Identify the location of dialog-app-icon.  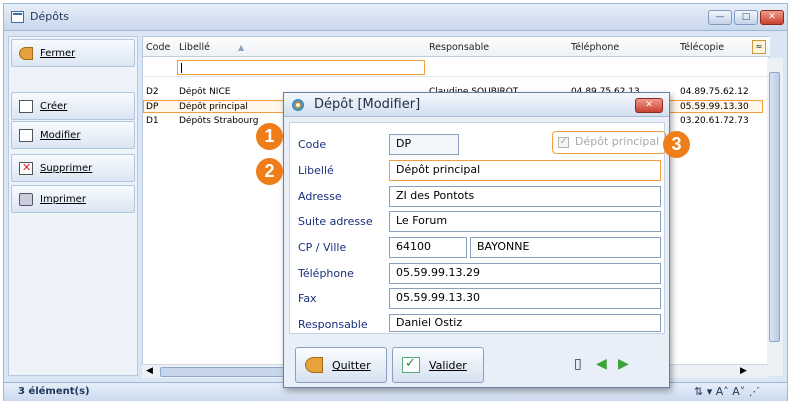
(298, 105).